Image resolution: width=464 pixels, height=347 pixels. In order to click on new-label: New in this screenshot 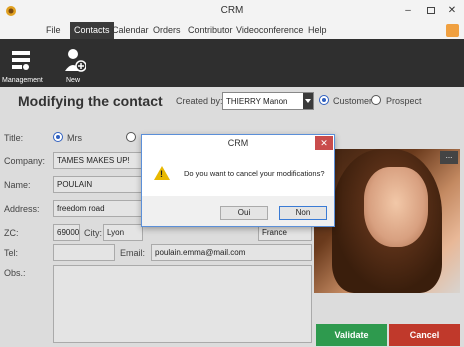, I will do `click(73, 80)`.